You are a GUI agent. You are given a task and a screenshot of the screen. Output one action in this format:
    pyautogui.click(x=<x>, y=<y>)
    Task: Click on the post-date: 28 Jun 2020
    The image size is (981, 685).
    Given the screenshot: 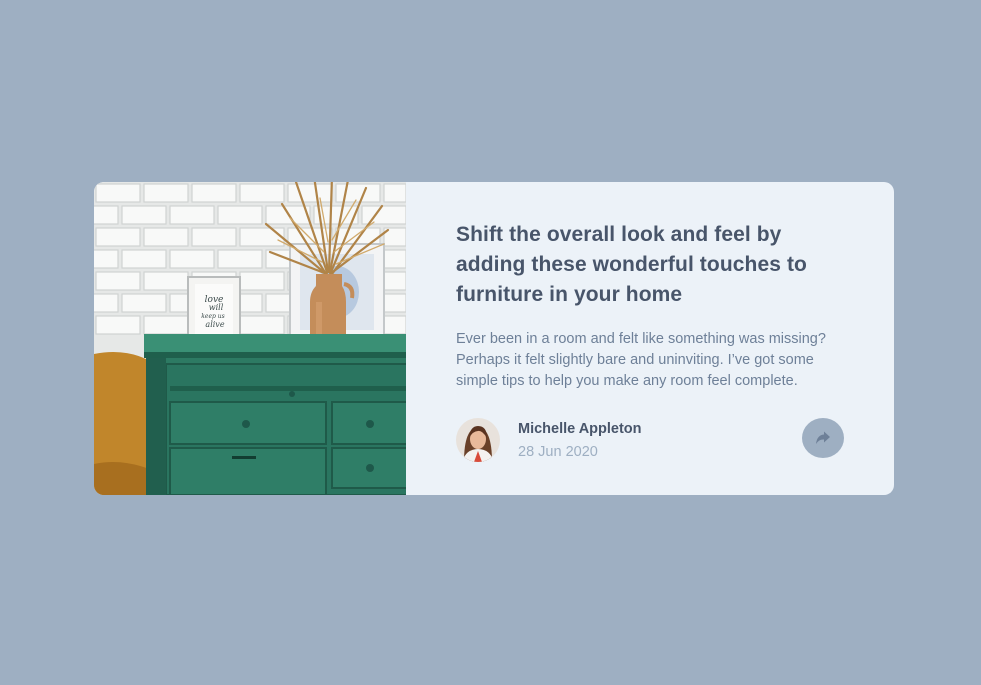 What is the action you would take?
    pyautogui.click(x=558, y=451)
    